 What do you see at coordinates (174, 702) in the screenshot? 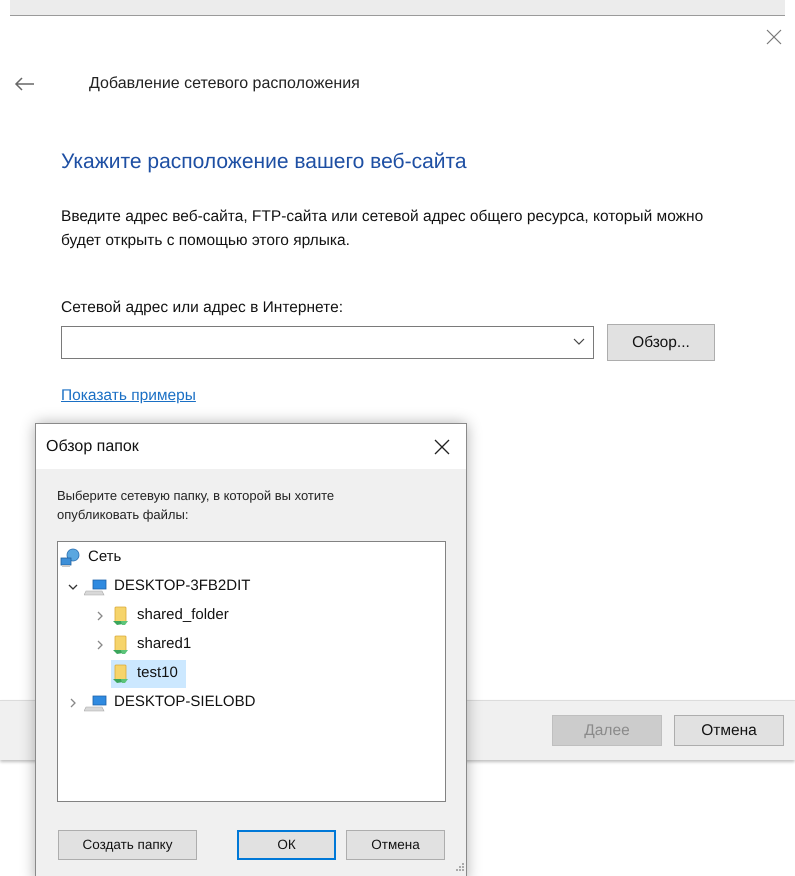
I see `tree-item: DESKTOP-SIELOBD` at bounding box center [174, 702].